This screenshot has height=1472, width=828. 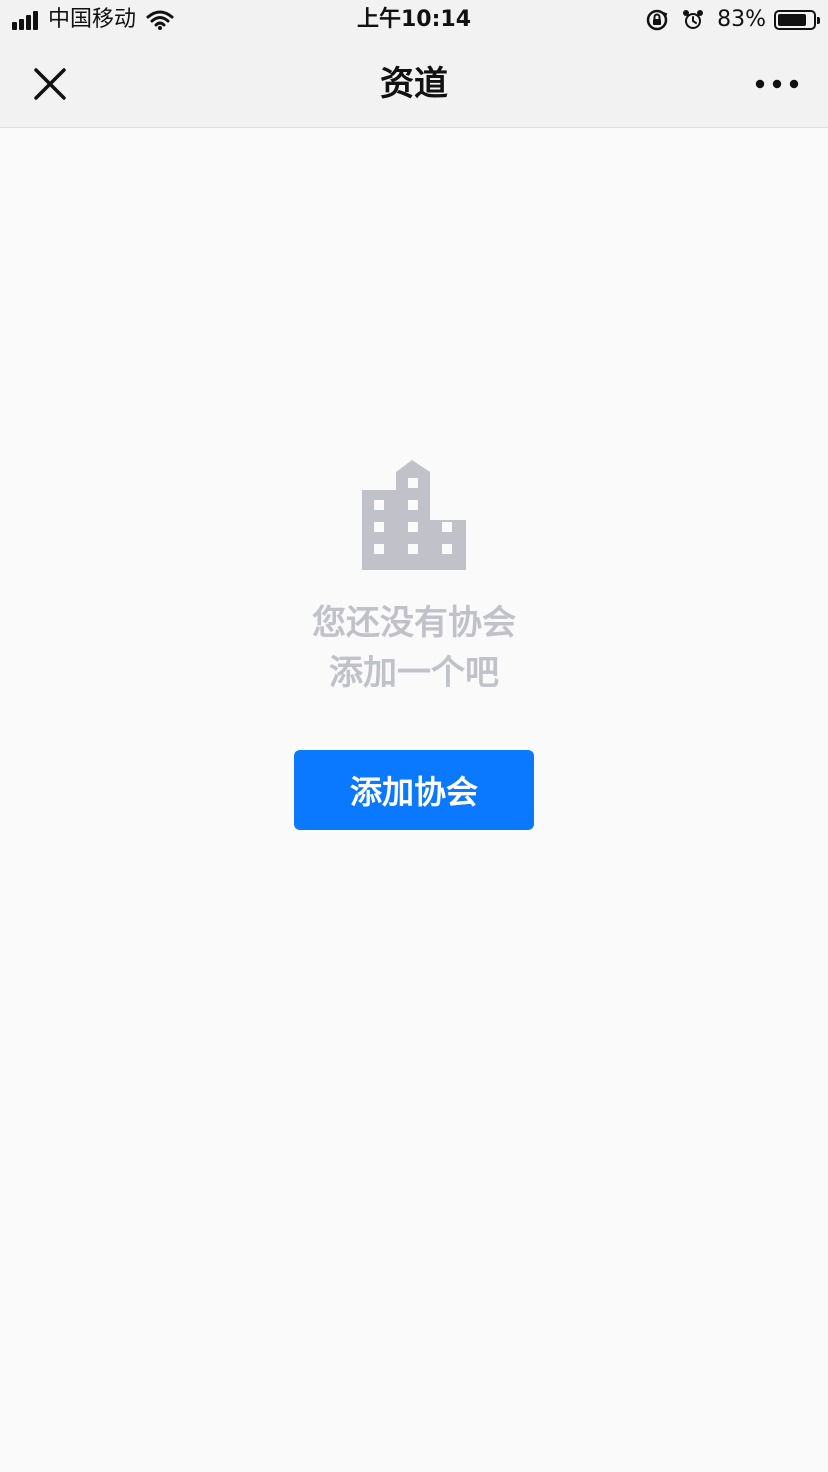 What do you see at coordinates (414, 515) in the screenshot?
I see `building-icon` at bounding box center [414, 515].